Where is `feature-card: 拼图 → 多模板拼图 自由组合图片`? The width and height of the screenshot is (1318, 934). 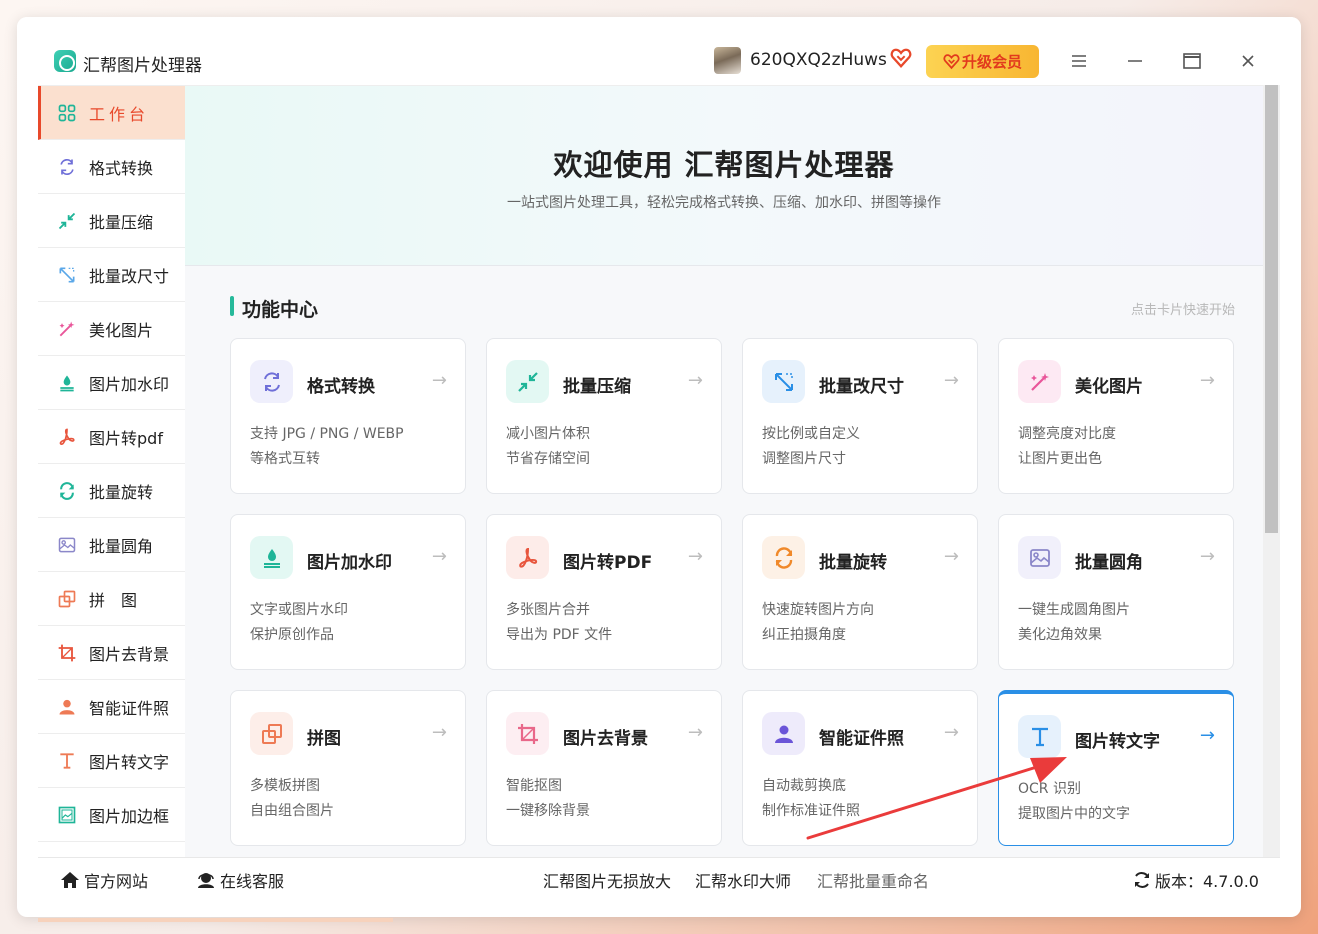 feature-card: 拼图 → 多模板拼图 自由组合图片 is located at coordinates (348, 768).